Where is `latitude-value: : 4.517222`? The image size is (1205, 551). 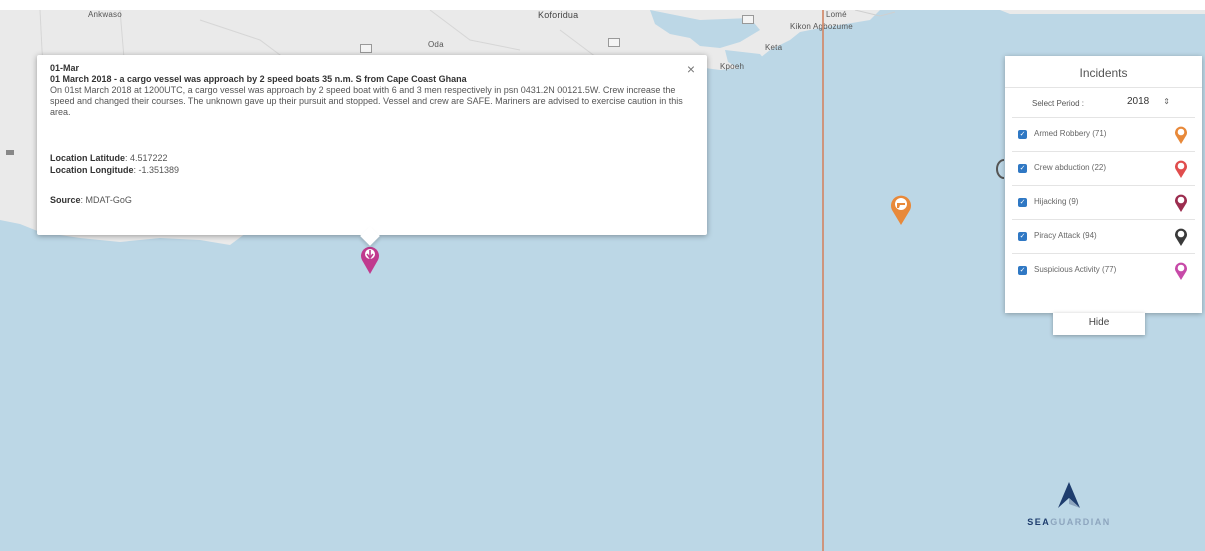
latitude-value: : 4.517222 is located at coordinates (146, 158).